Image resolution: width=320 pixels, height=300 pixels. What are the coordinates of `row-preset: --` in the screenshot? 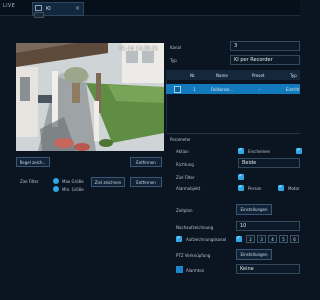 It's located at (259, 89).